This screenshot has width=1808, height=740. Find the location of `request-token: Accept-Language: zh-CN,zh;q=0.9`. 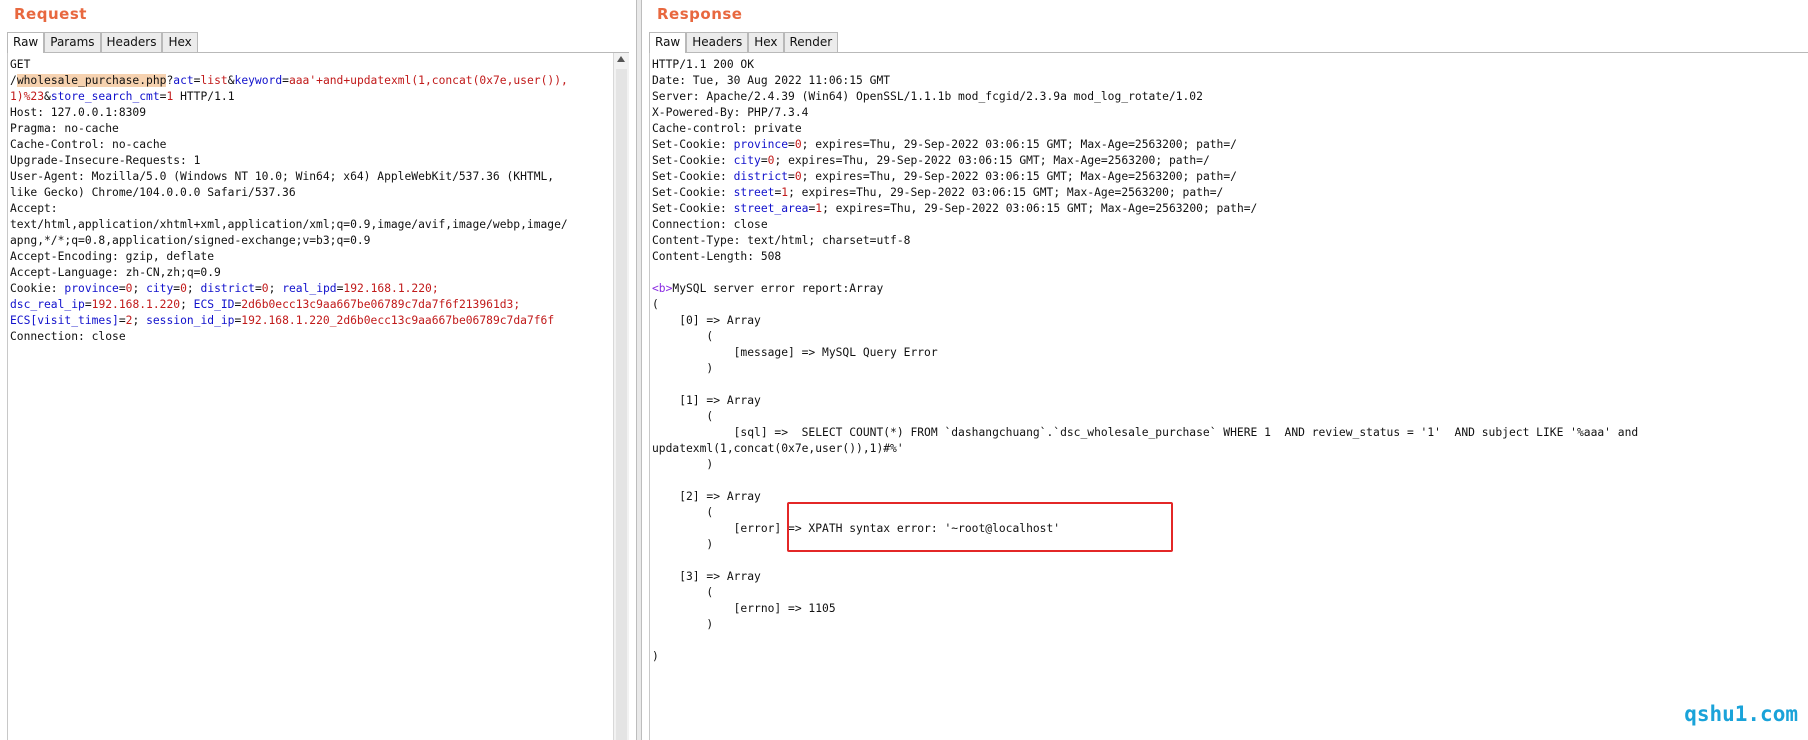

request-token: Accept-Language: zh-CN,zh;q=0.9 is located at coordinates (115, 272).